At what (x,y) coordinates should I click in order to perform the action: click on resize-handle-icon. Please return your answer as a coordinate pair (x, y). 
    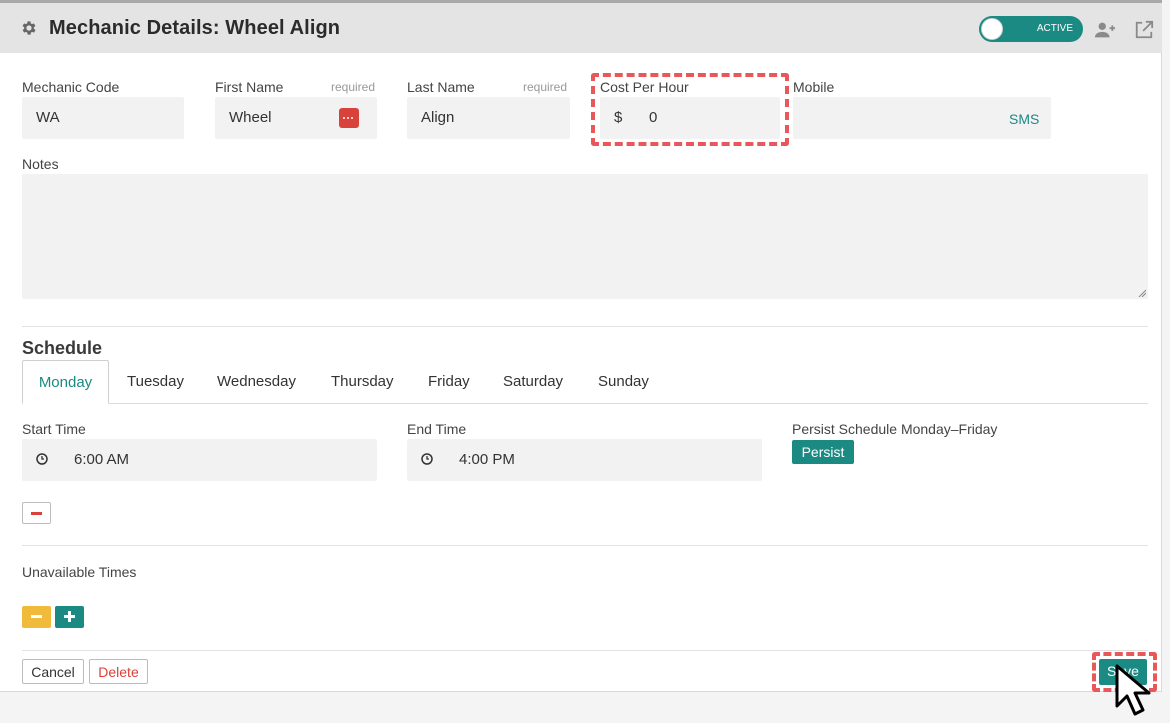
    Looking at the image, I should click on (1142, 293).